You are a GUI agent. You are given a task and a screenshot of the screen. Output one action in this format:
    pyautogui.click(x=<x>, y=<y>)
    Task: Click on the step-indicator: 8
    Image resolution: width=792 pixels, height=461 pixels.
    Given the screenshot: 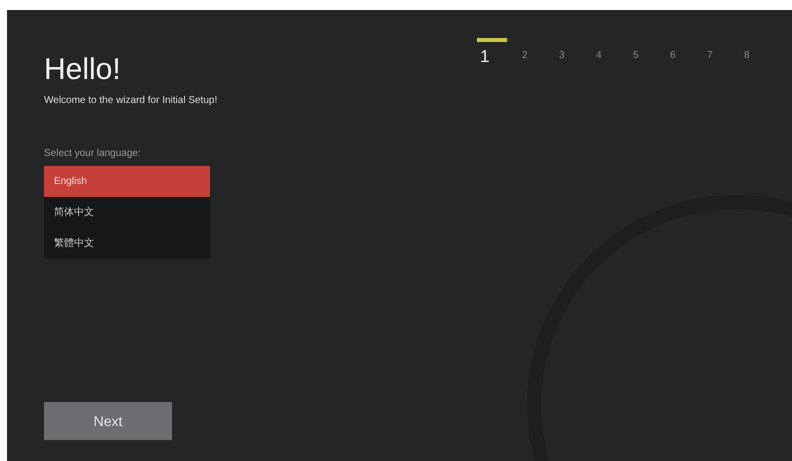 What is the action you would take?
    pyautogui.click(x=747, y=56)
    